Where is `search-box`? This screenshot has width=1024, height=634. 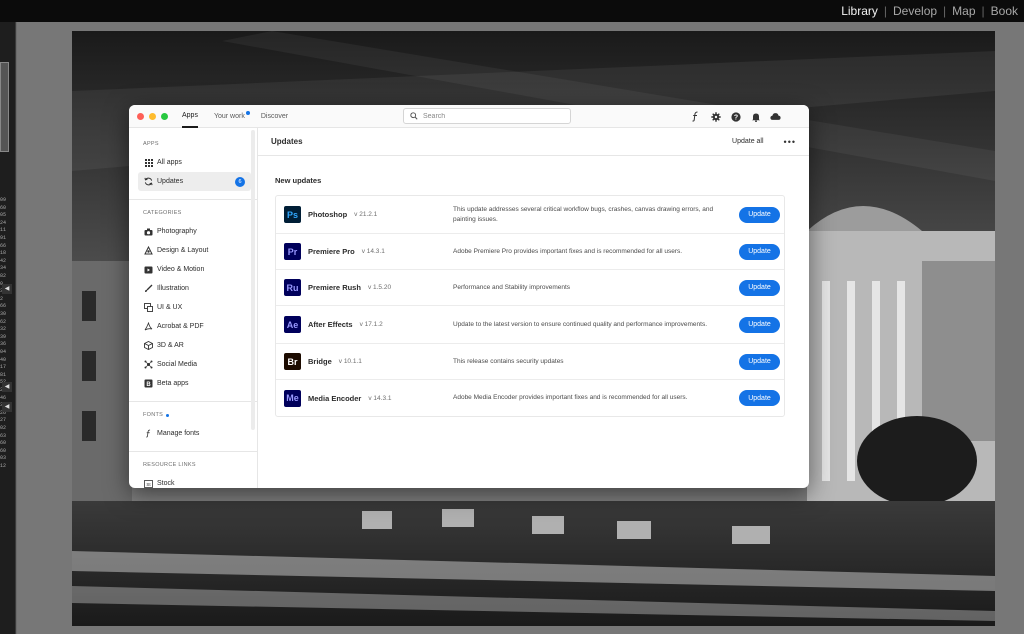 search-box is located at coordinates (487, 116).